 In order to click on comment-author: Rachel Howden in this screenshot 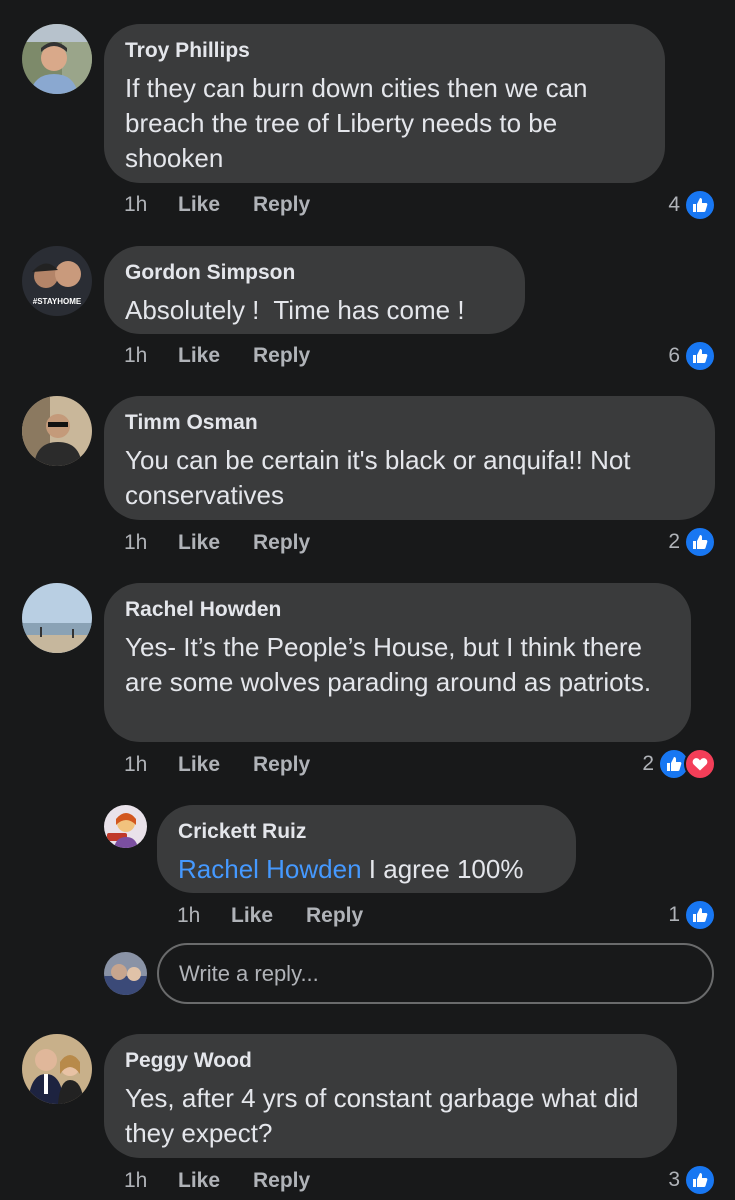, I will do `click(397, 610)`.